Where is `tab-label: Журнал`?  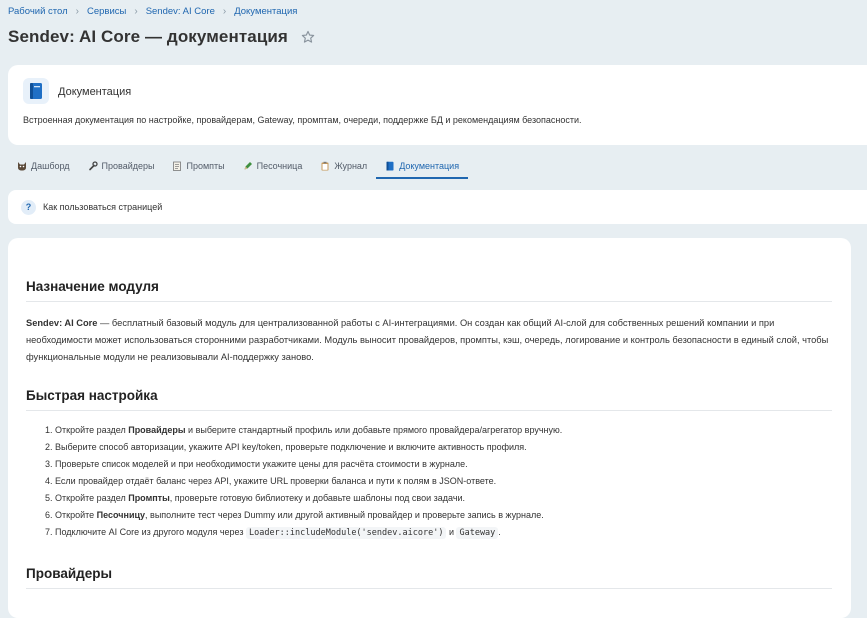
tab-label: Журнал is located at coordinates (351, 166).